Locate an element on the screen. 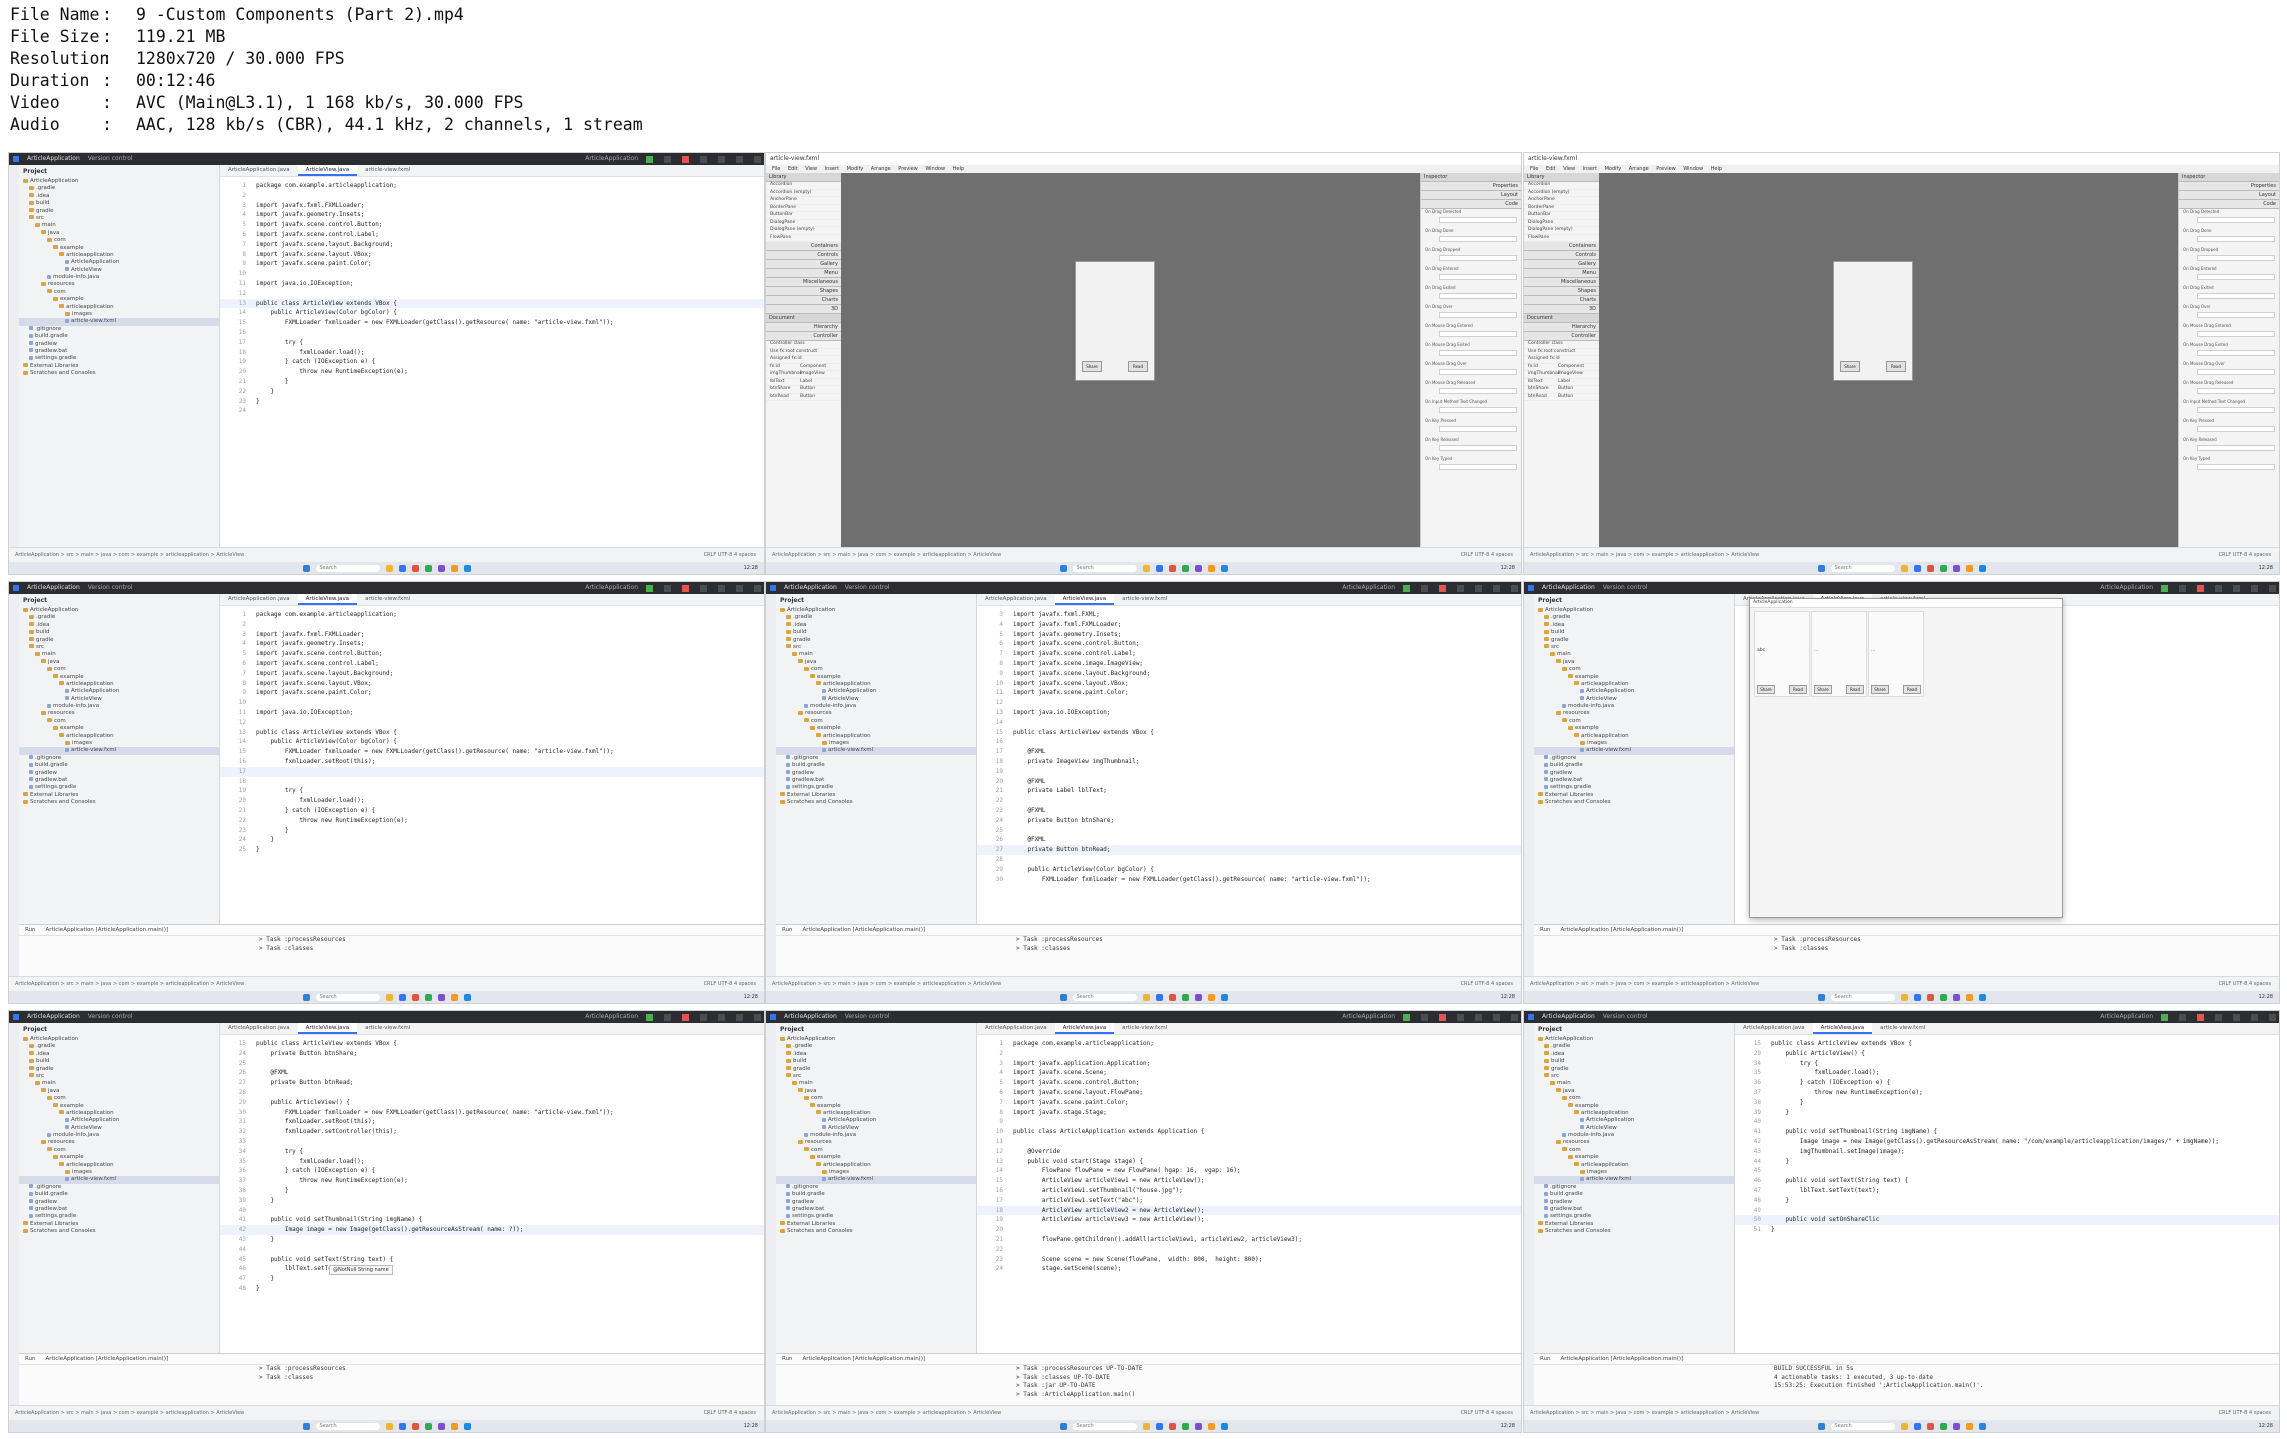  code-line: 44 is located at coordinates (492, 1250).